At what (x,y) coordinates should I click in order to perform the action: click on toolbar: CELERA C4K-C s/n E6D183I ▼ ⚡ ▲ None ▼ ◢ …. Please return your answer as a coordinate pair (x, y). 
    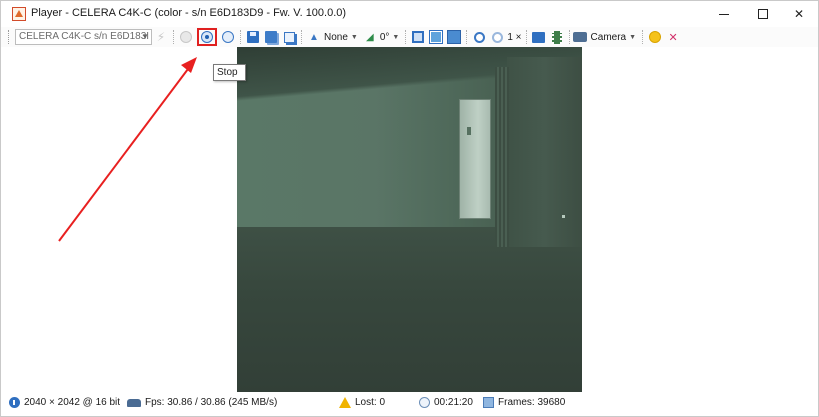
    Looking at the image, I should click on (409, 37).